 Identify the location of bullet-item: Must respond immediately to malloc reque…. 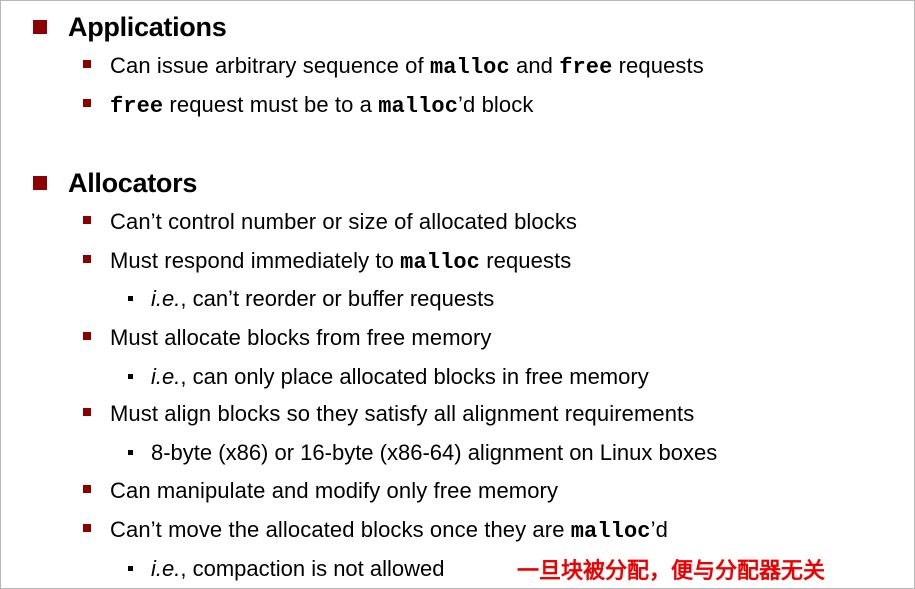
(327, 261).